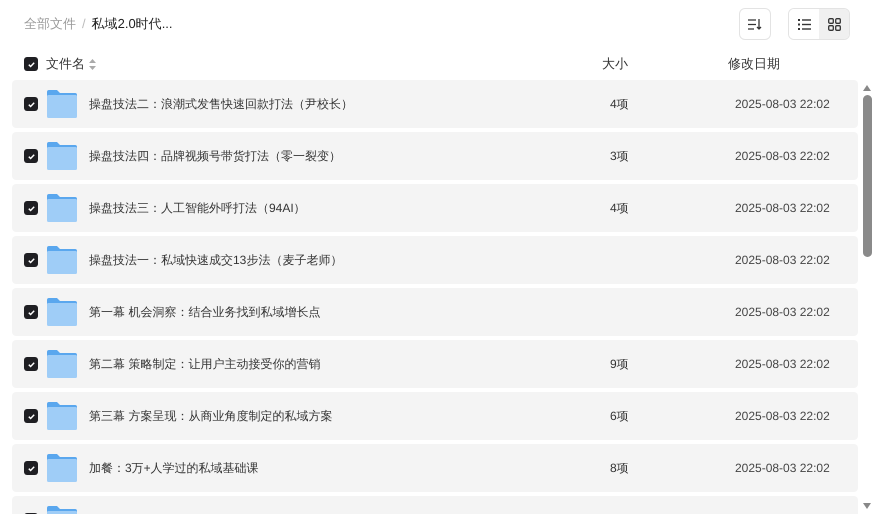  Describe the element at coordinates (804, 24) in the screenshot. I see `list-view-icon` at that location.